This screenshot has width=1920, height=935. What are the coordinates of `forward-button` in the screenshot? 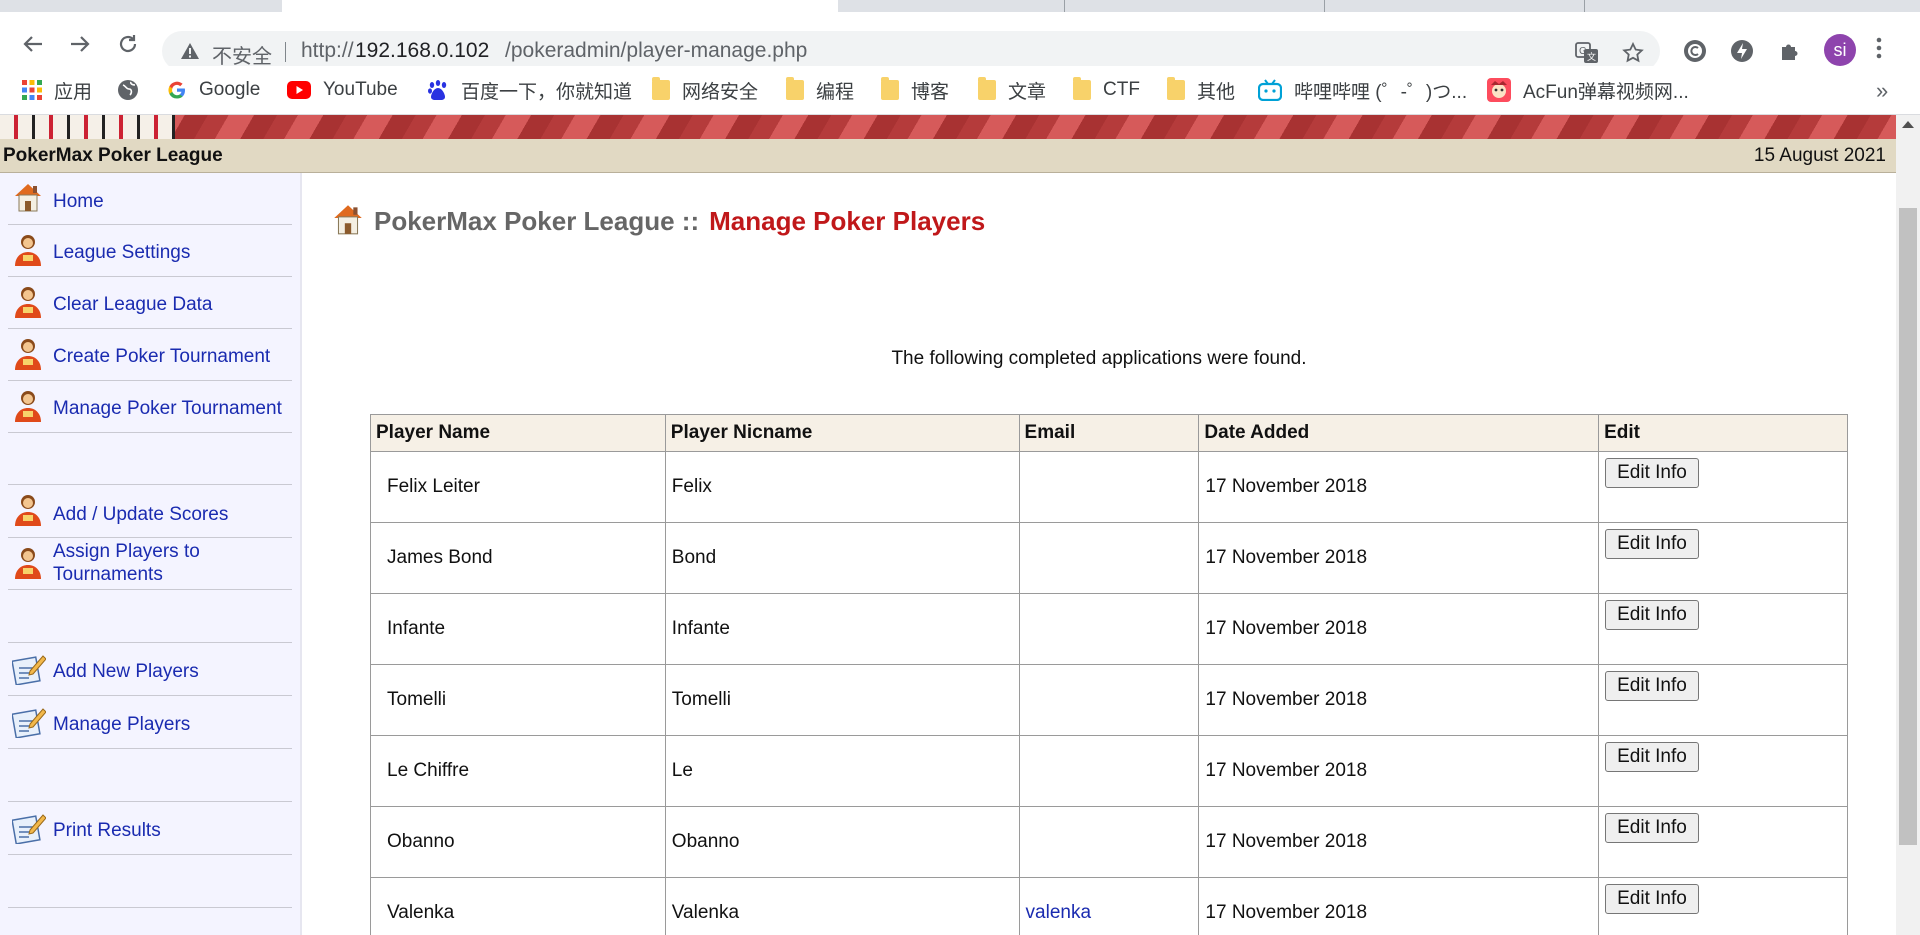 It's located at (80, 44).